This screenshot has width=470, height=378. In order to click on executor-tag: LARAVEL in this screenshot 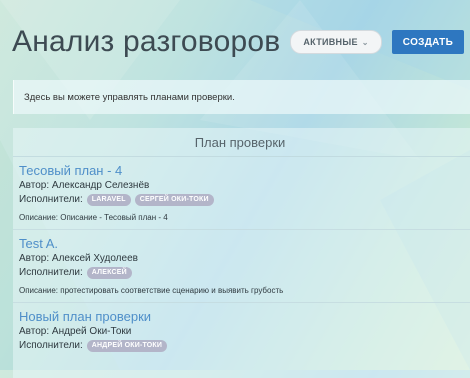, I will do `click(108, 199)`.